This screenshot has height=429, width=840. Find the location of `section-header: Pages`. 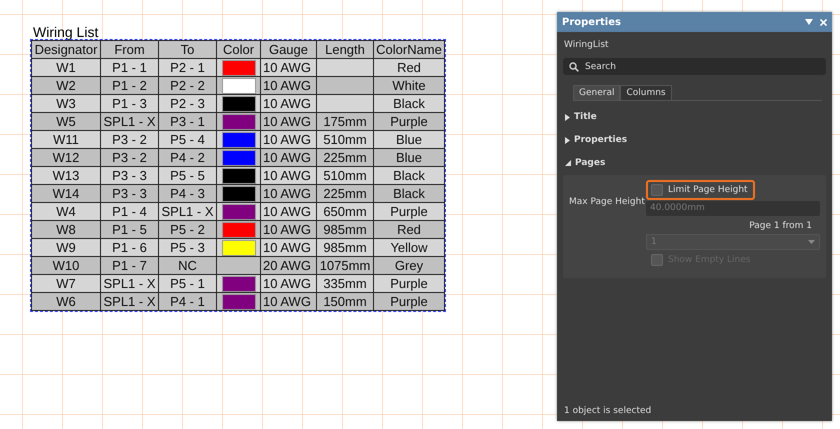

section-header: Pages is located at coordinates (585, 163).